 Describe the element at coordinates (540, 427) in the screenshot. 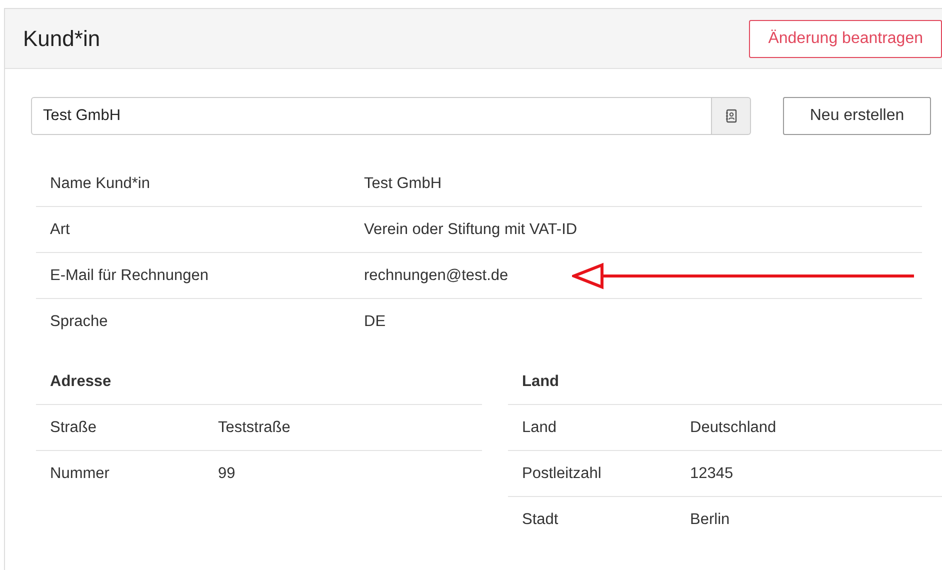

I see `field-label: Land` at that location.